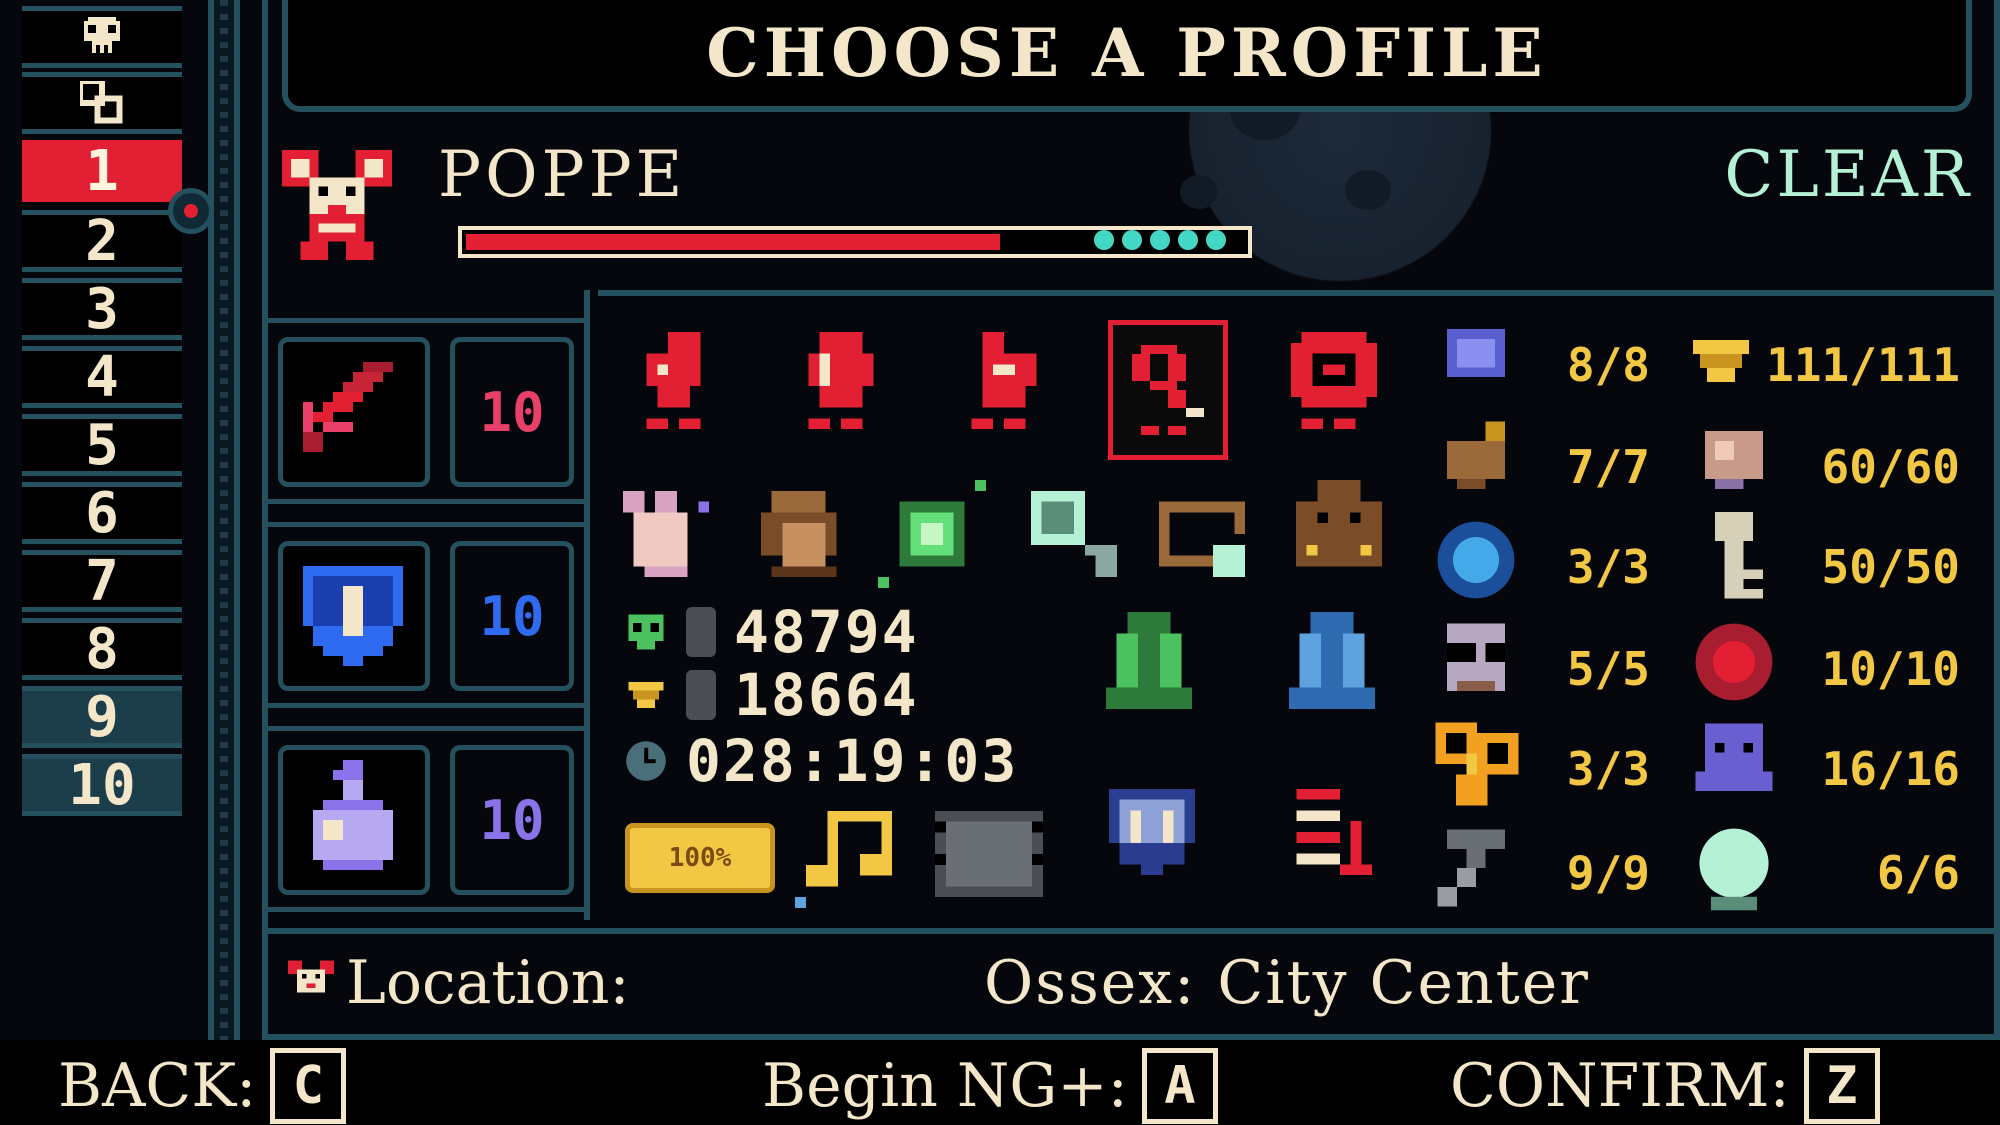 The image size is (2000, 1125). Describe the element at coordinates (348, 407) in the screenshot. I see `sword-icon` at that location.